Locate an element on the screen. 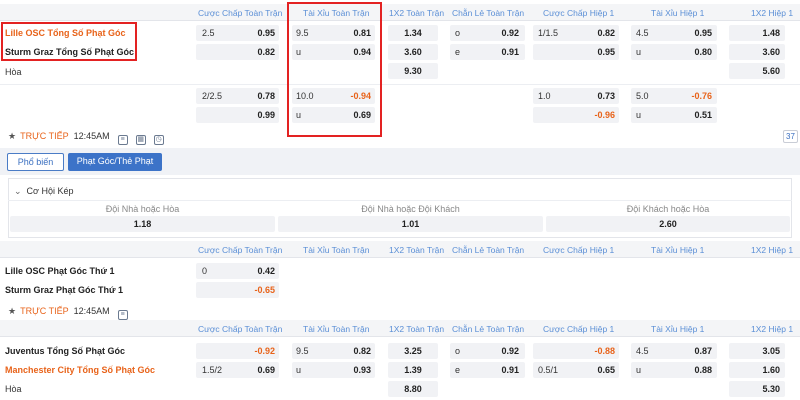  highlight-box-ou-column is located at coordinates (334, 69).